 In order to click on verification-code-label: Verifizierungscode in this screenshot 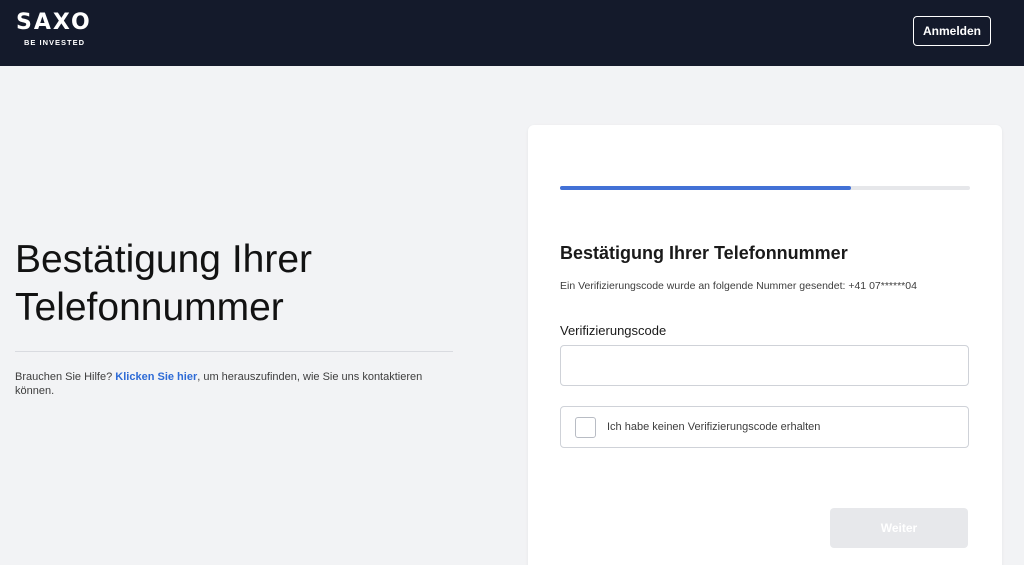, I will do `click(613, 330)`.